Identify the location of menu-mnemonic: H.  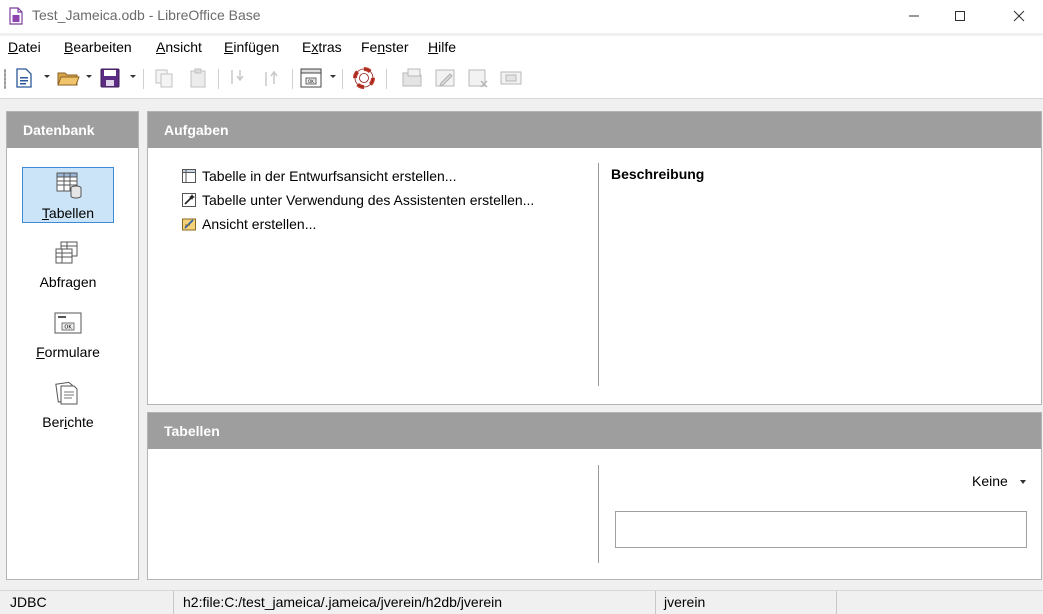
(433, 47).